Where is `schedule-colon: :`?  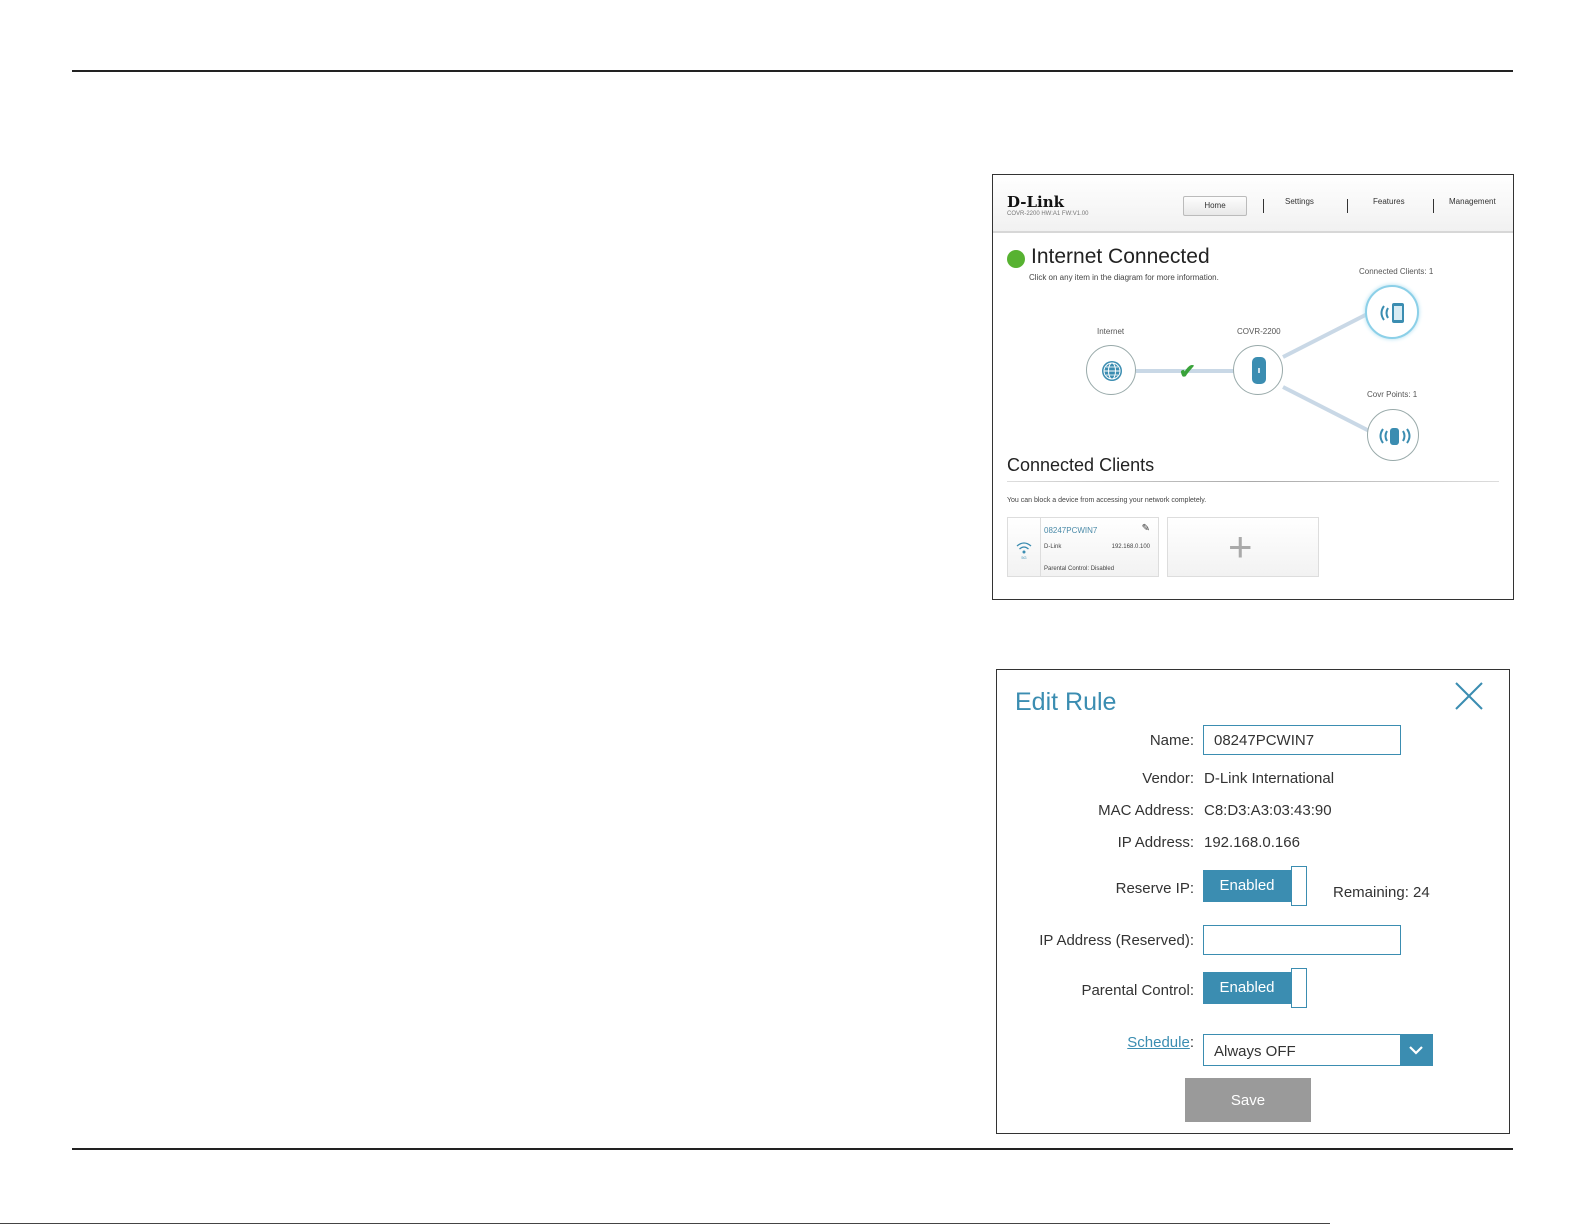 schedule-colon: : is located at coordinates (1191, 1042).